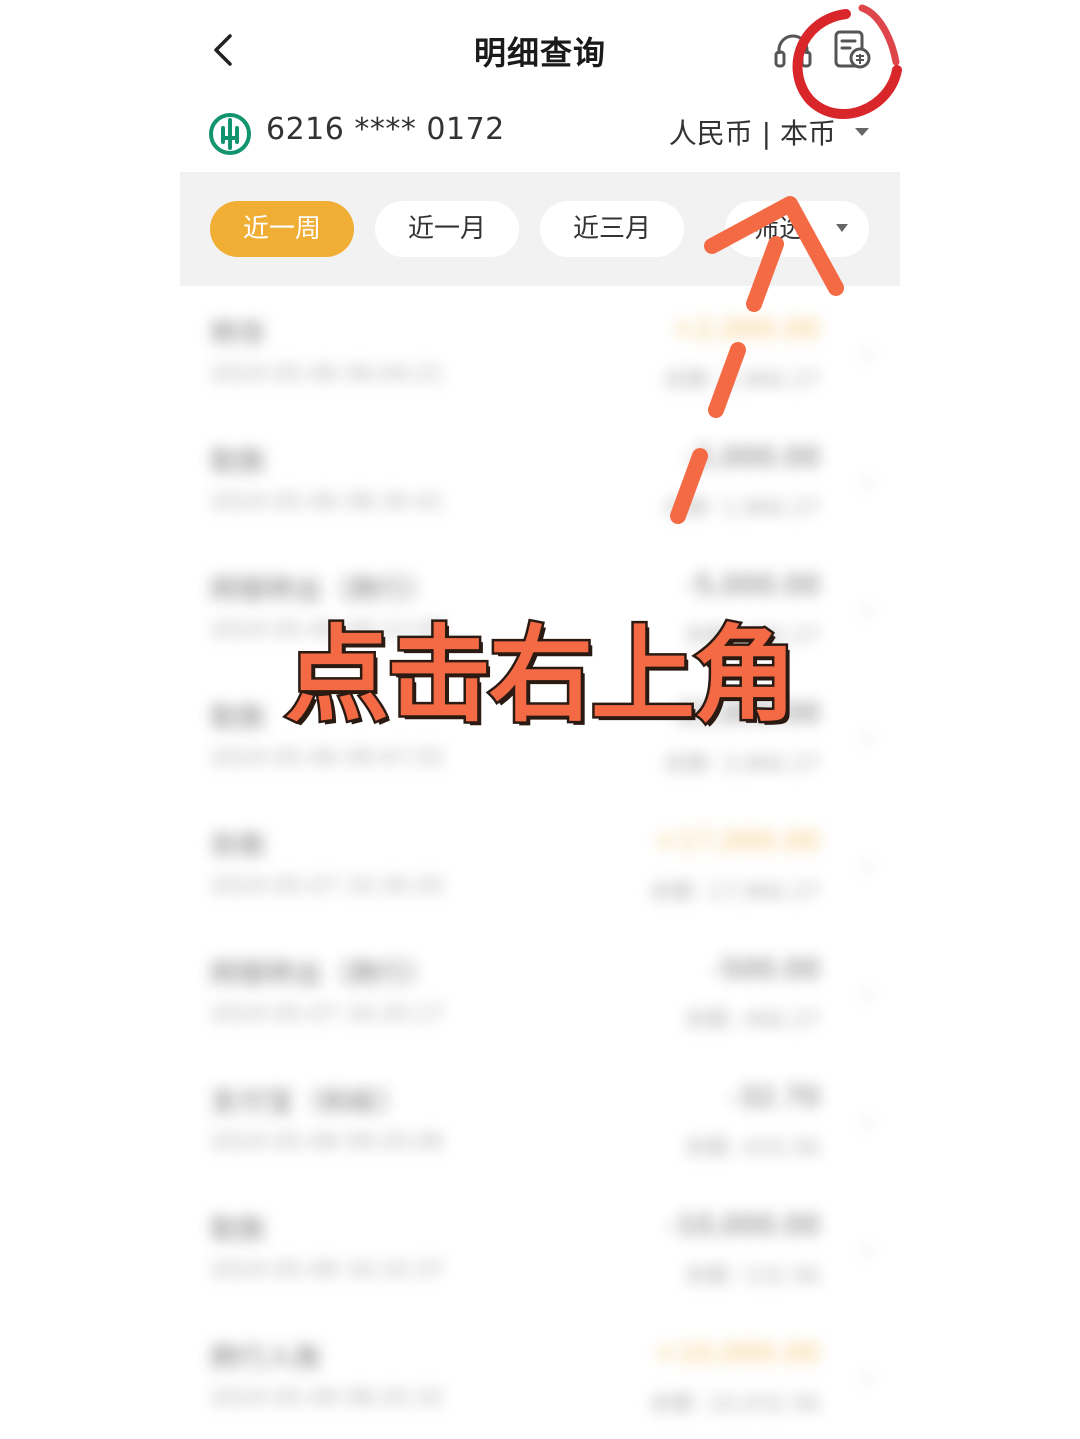 This screenshot has height=1439, width=1080. I want to click on account-row: 6216 **** 0172 人民币 | 本币, so click(540, 136).